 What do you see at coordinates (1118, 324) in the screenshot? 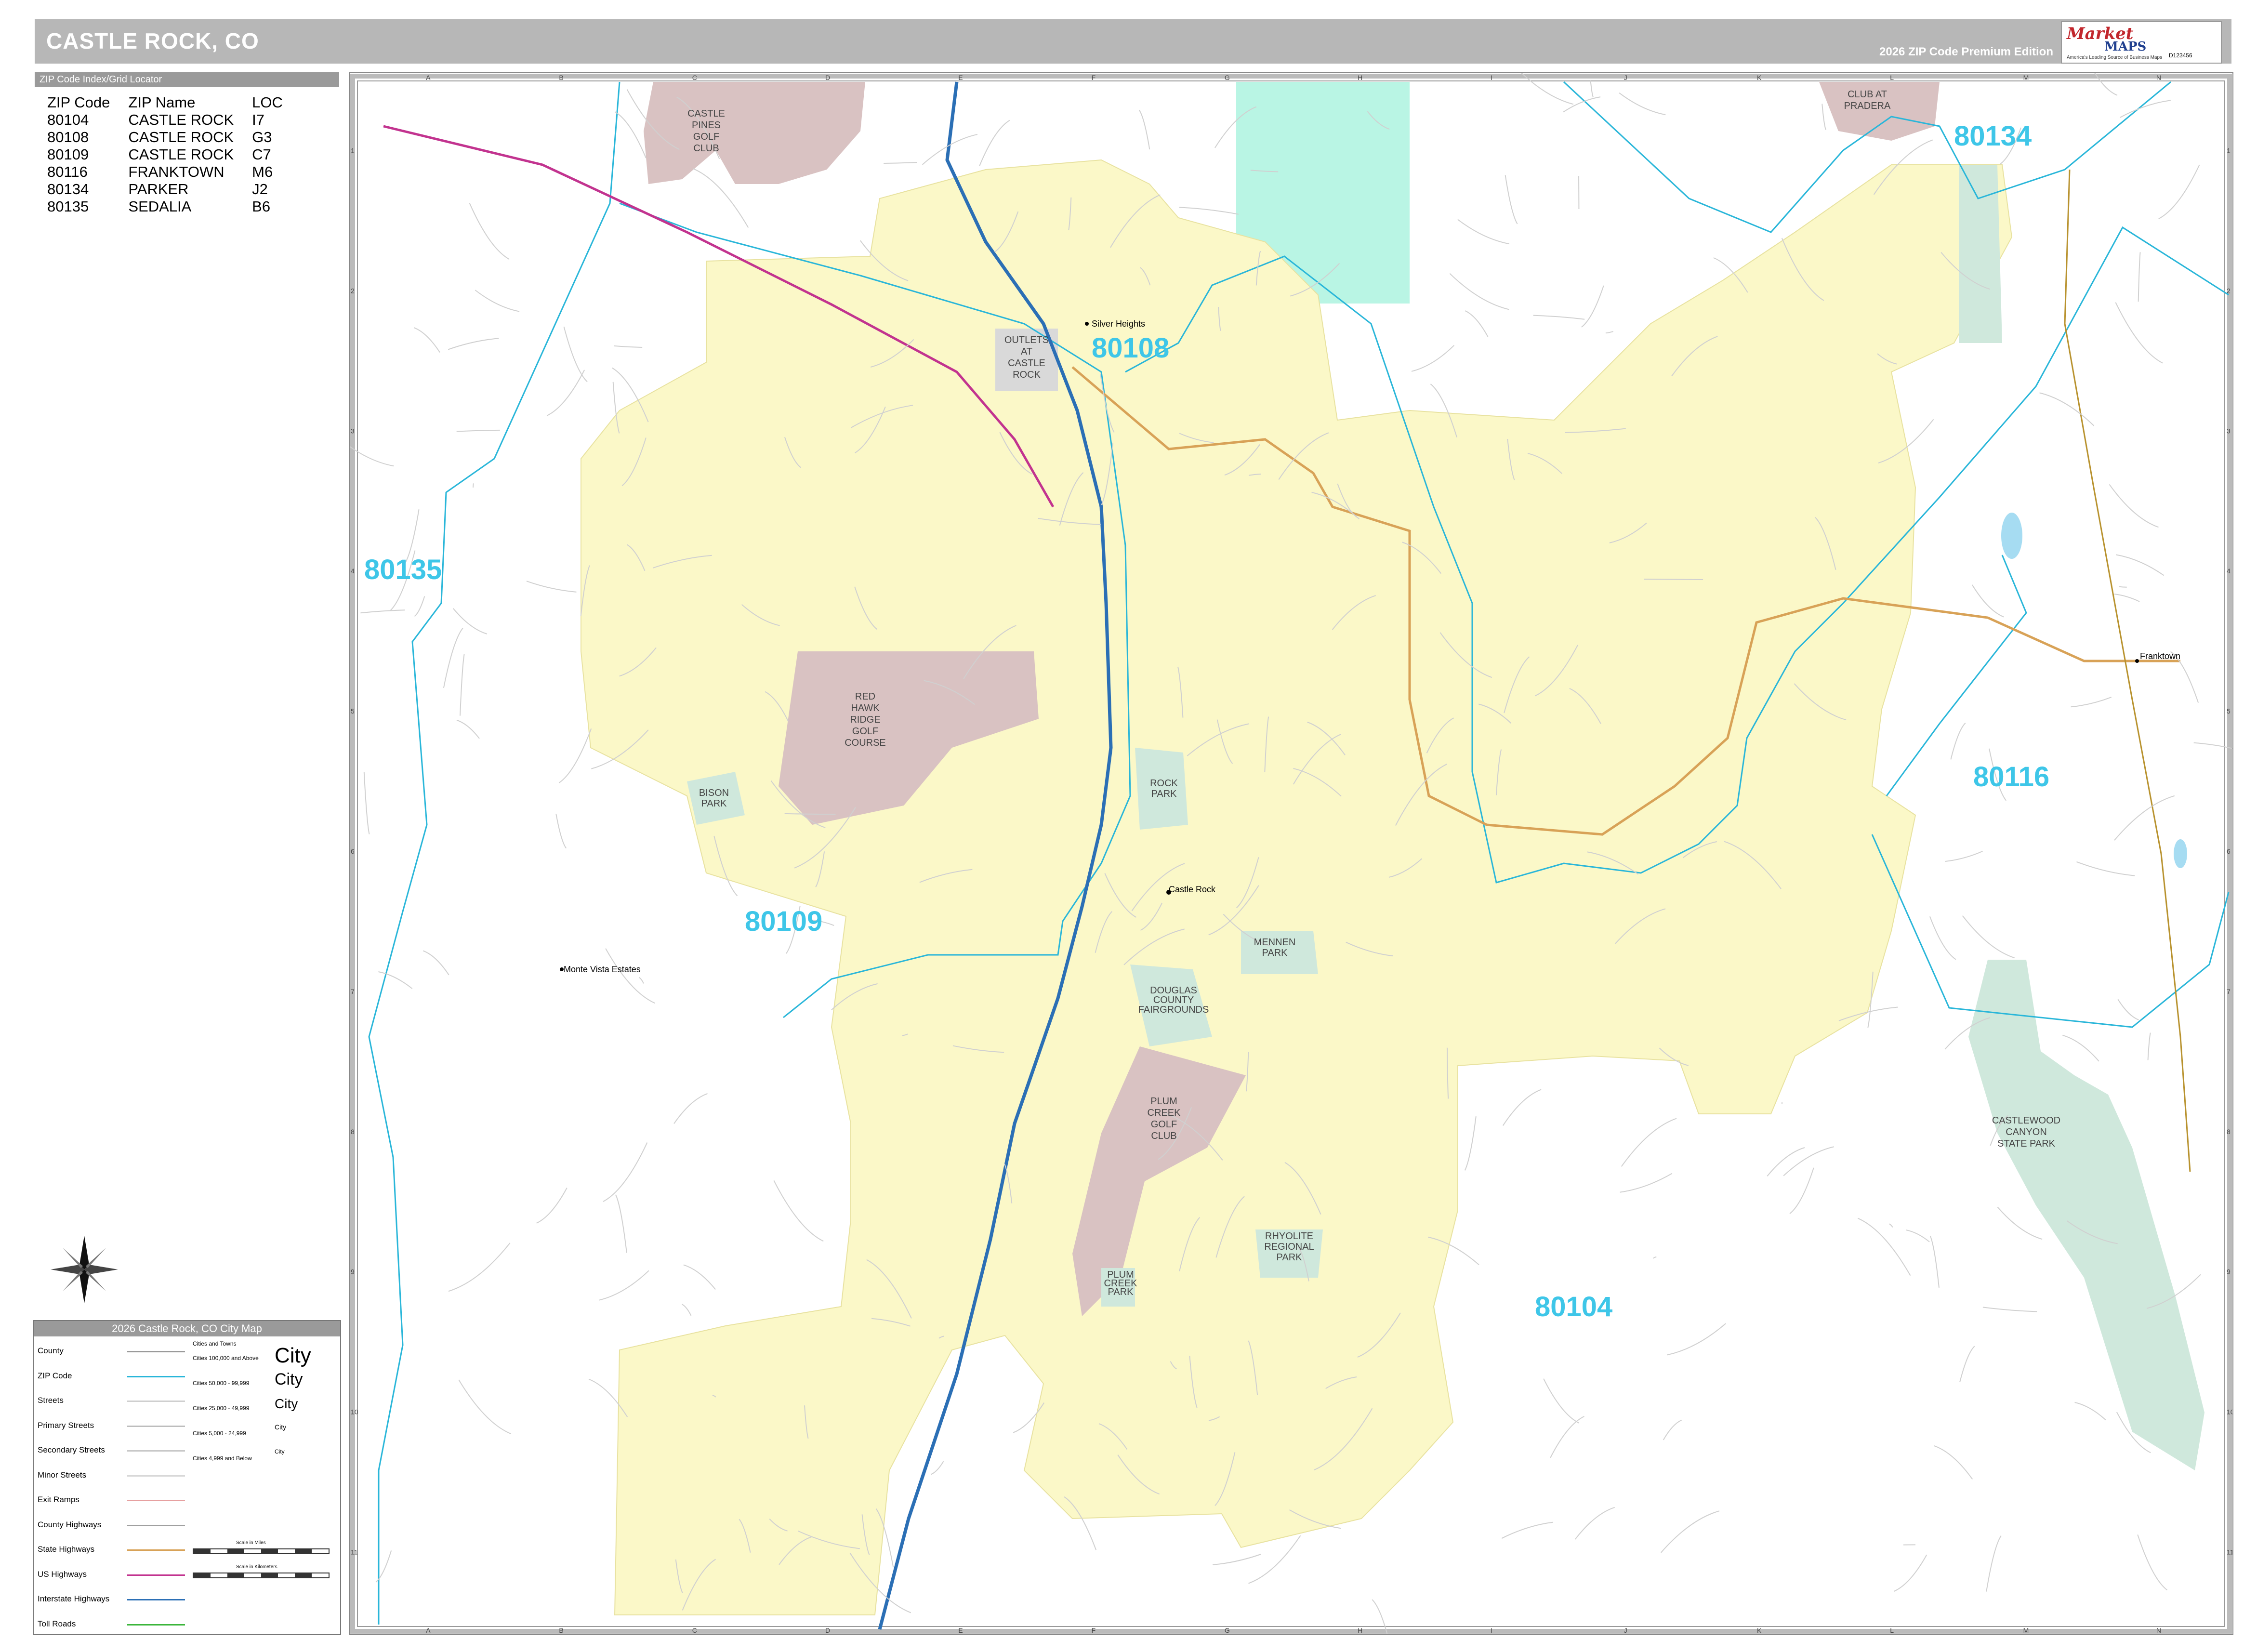
I see `place-silver-heights: Silver Heights` at bounding box center [1118, 324].